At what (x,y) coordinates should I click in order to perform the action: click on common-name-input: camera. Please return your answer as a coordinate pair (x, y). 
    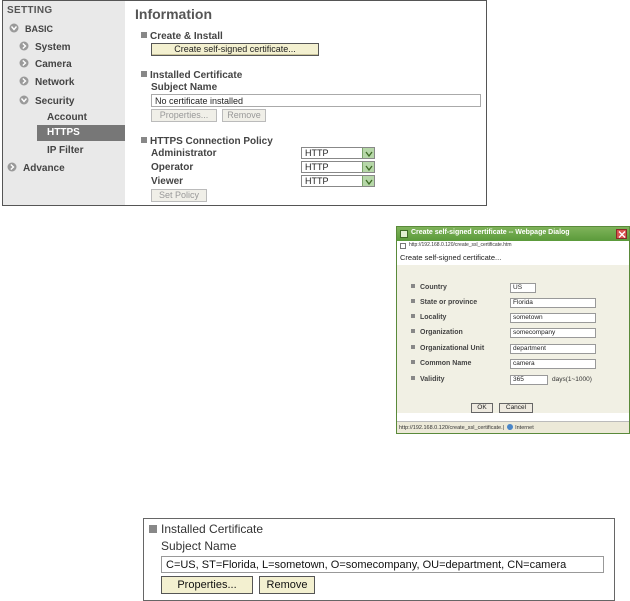
    Looking at the image, I should click on (553, 364).